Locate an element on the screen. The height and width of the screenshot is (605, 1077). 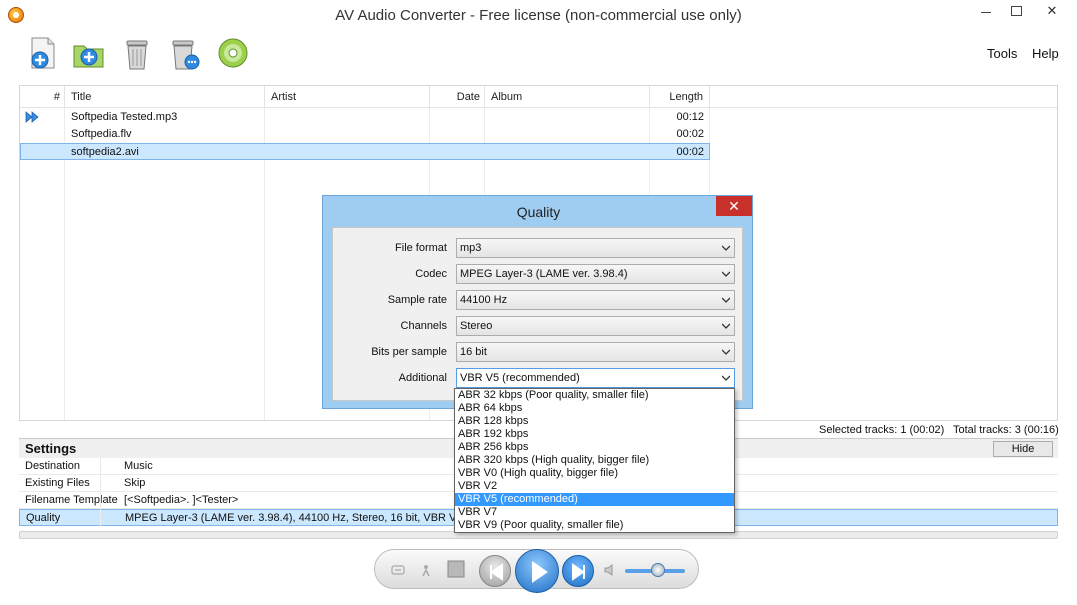
previous-button is located at coordinates (495, 571).